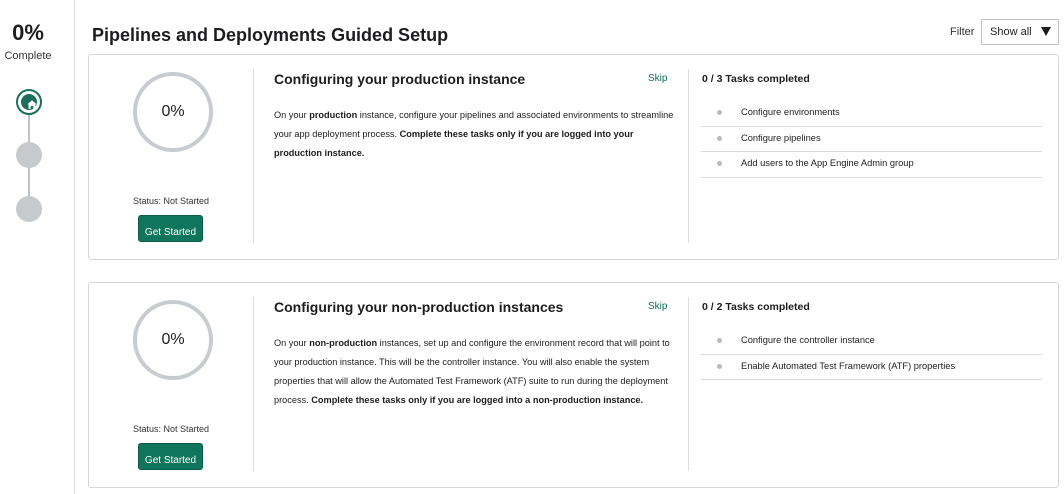 This screenshot has width=1064, height=494. What do you see at coordinates (756, 307) in the screenshot?
I see `tasks-completed-count: 0 / 2 Tasks completed` at bounding box center [756, 307].